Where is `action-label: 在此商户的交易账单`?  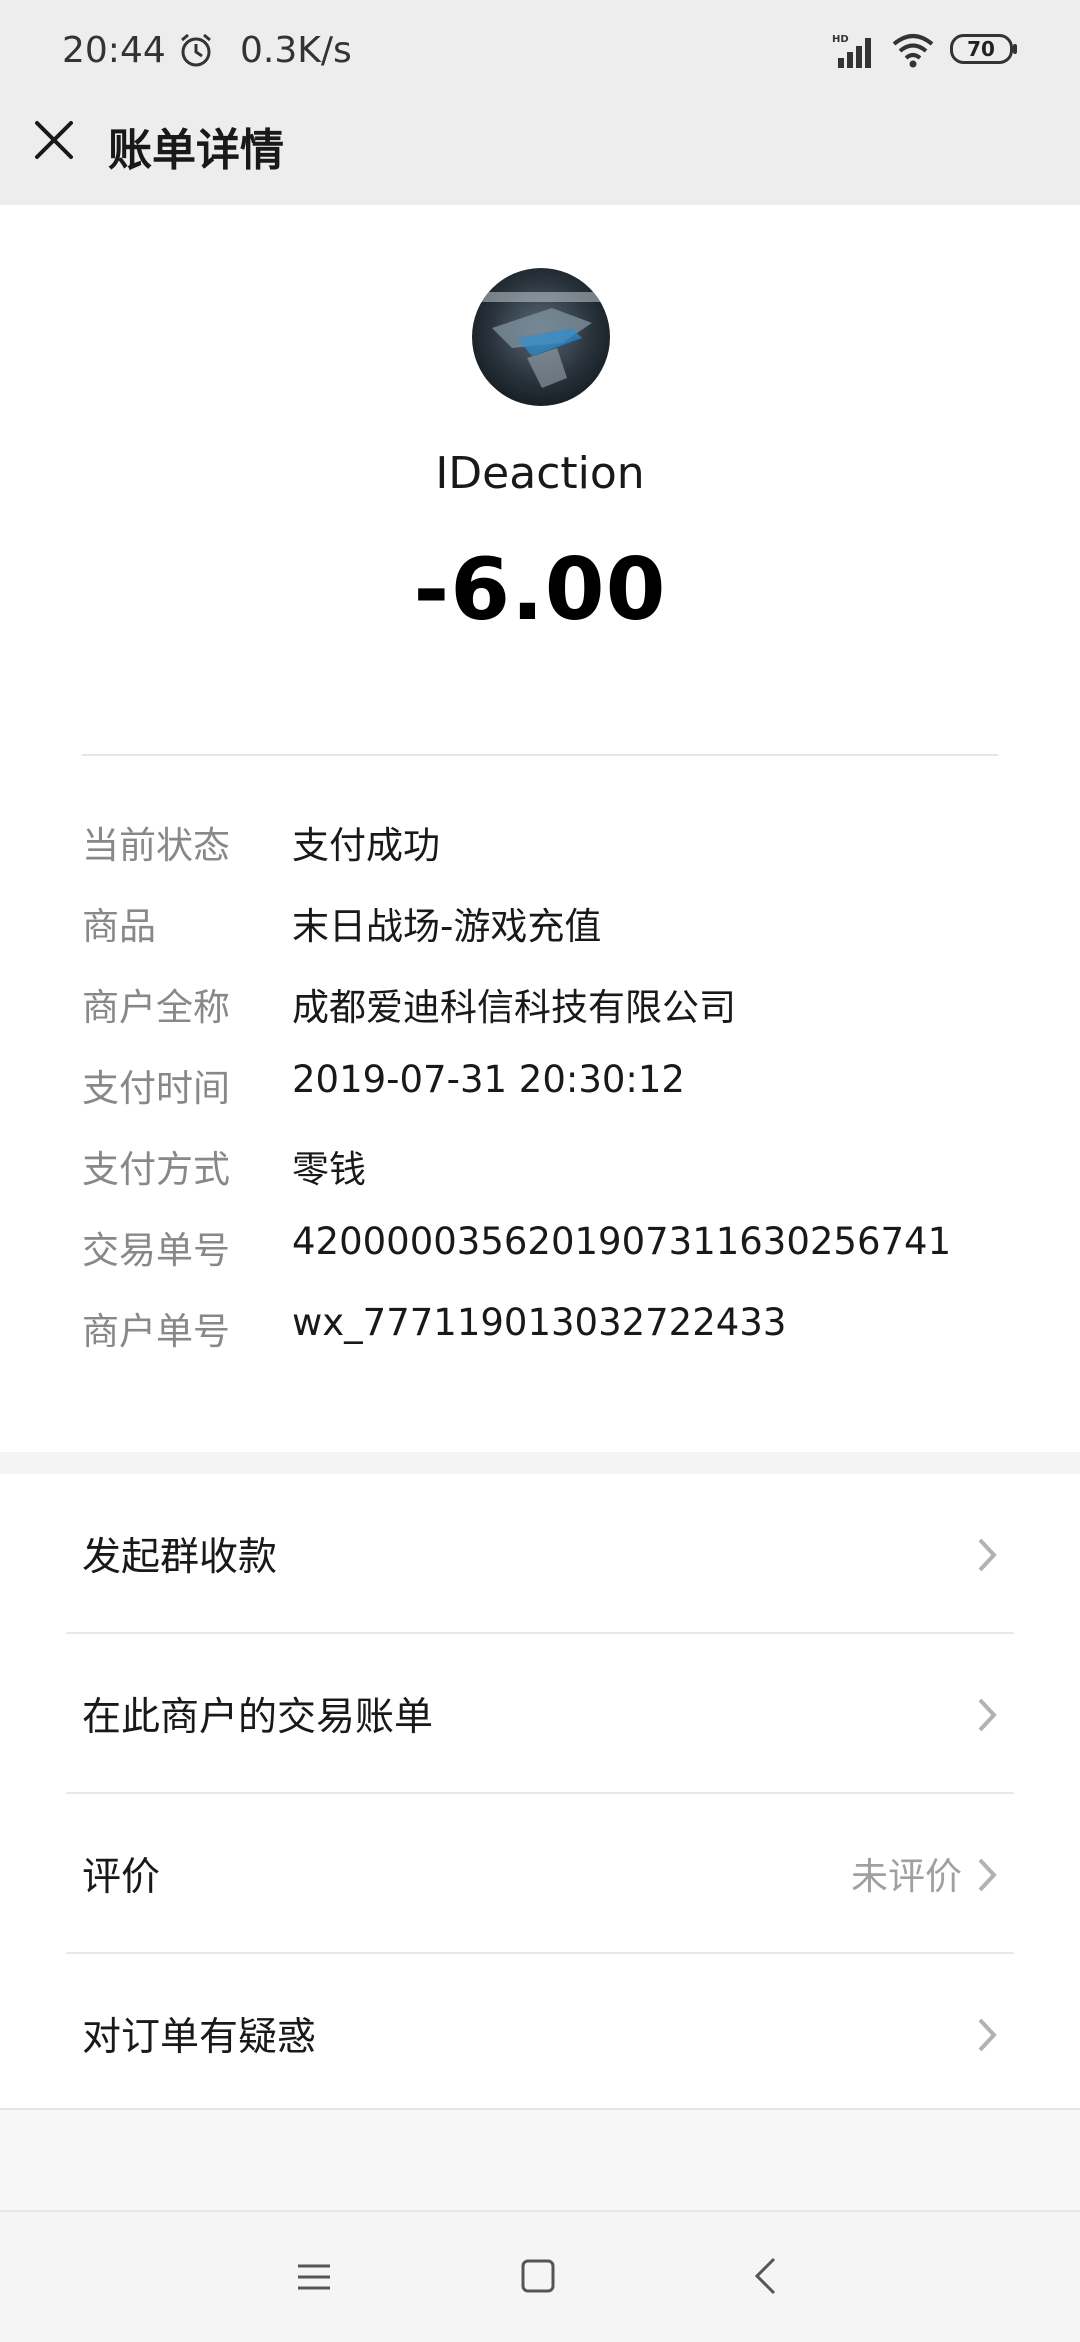
action-label: 在此商户的交易账单 is located at coordinates (258, 1717).